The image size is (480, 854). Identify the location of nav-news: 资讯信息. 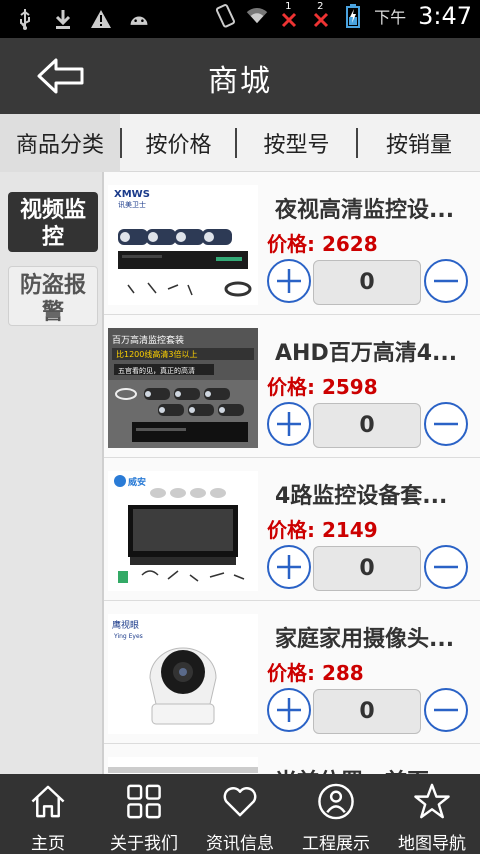
(240, 814).